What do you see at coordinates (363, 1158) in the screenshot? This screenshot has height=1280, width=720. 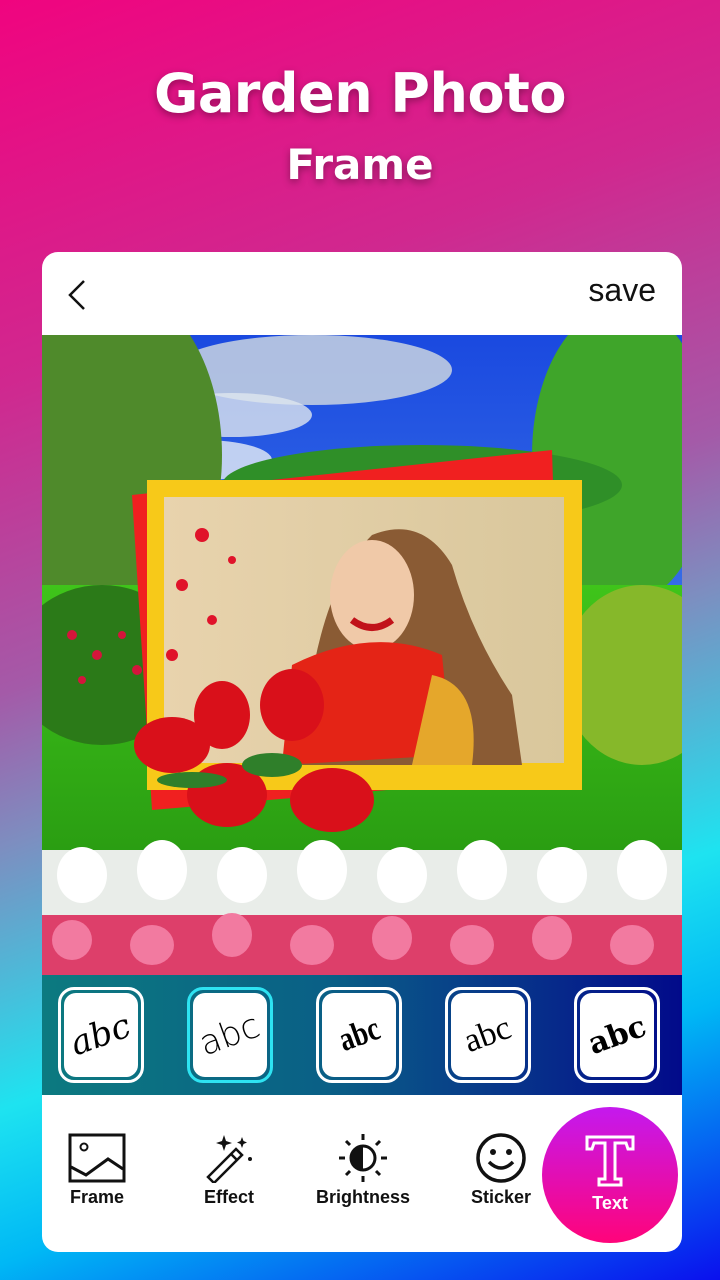 I see `brightness-icon` at bounding box center [363, 1158].